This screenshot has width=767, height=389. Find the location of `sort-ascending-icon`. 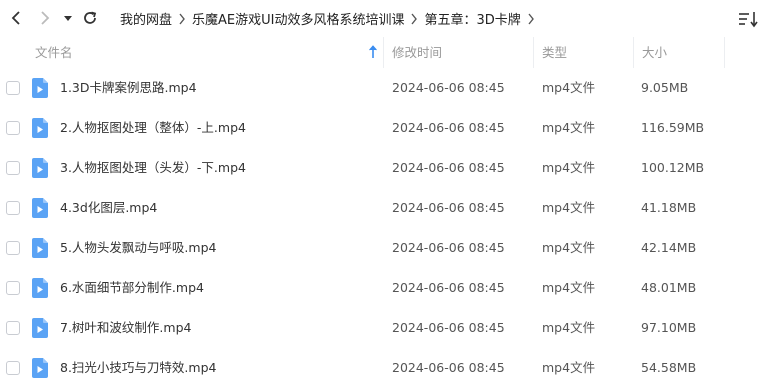

sort-ascending-icon is located at coordinates (373, 52).